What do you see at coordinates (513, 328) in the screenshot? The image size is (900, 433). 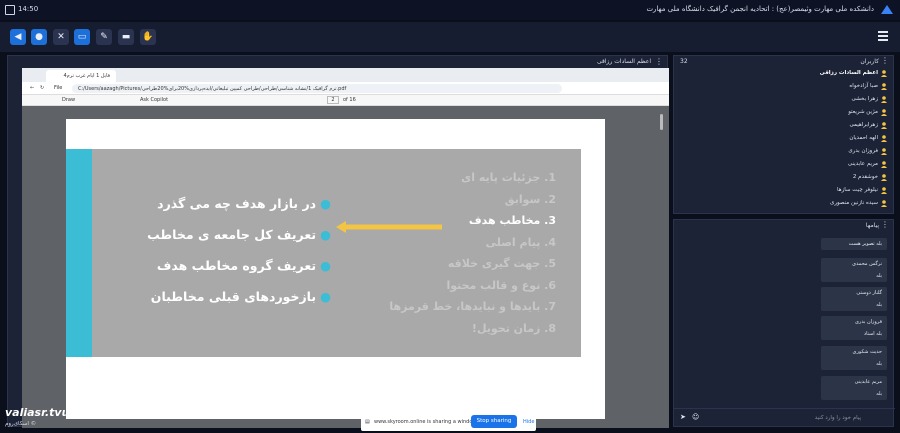 I see `outline-item: 8. زمان تحویل!` at bounding box center [513, 328].